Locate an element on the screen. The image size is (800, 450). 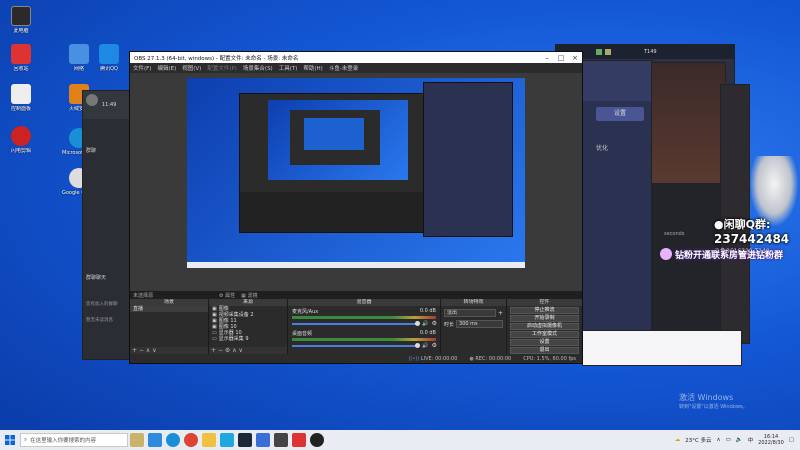
transitions-dock: 转场特效 淡出 + 时长 300 ms is located at coordinates (473, 326).